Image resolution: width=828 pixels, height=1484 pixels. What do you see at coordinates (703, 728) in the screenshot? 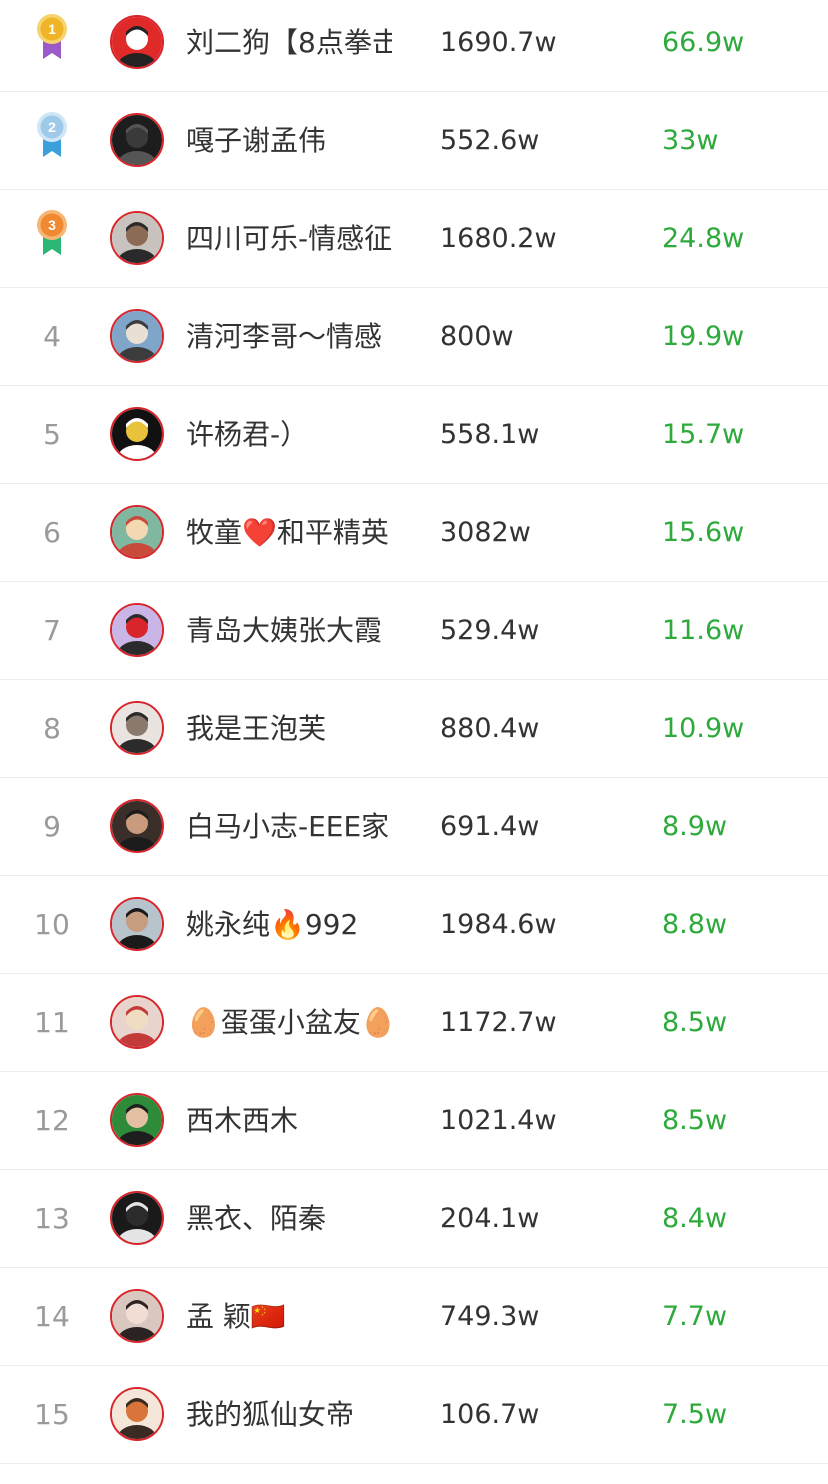
I see `follower-gain: 10.9w` at bounding box center [703, 728].